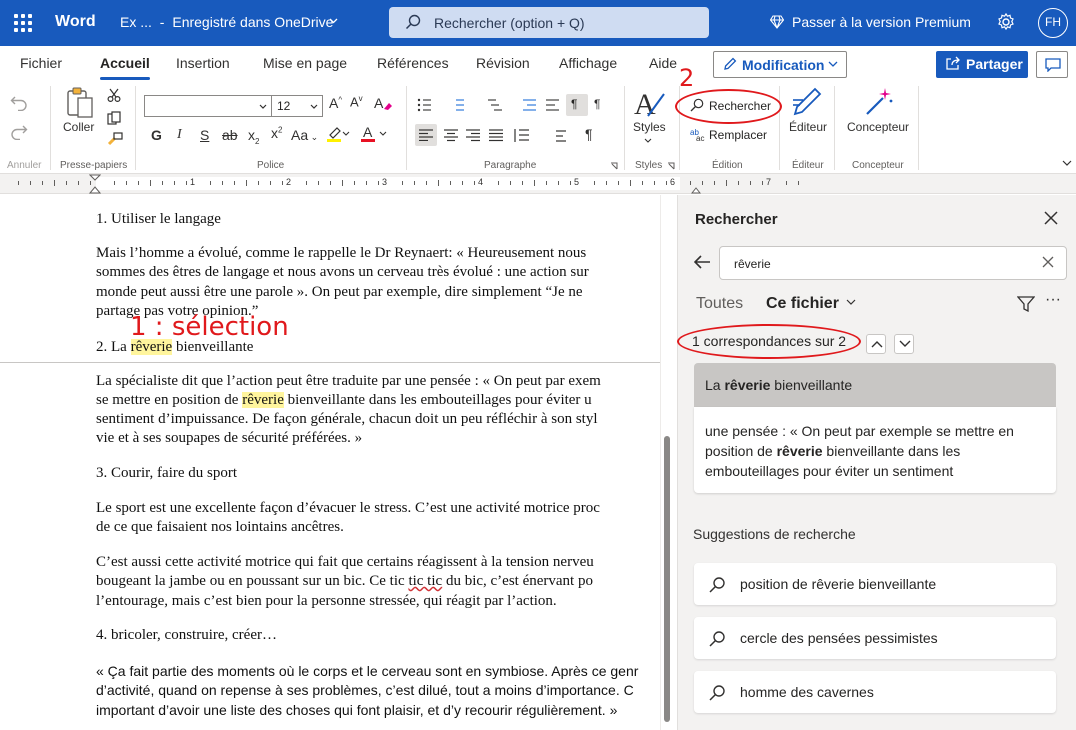 Image resolution: width=1076 pixels, height=730 pixels. What do you see at coordinates (19, 132) in the screenshot?
I see `redo-icon` at bounding box center [19, 132].